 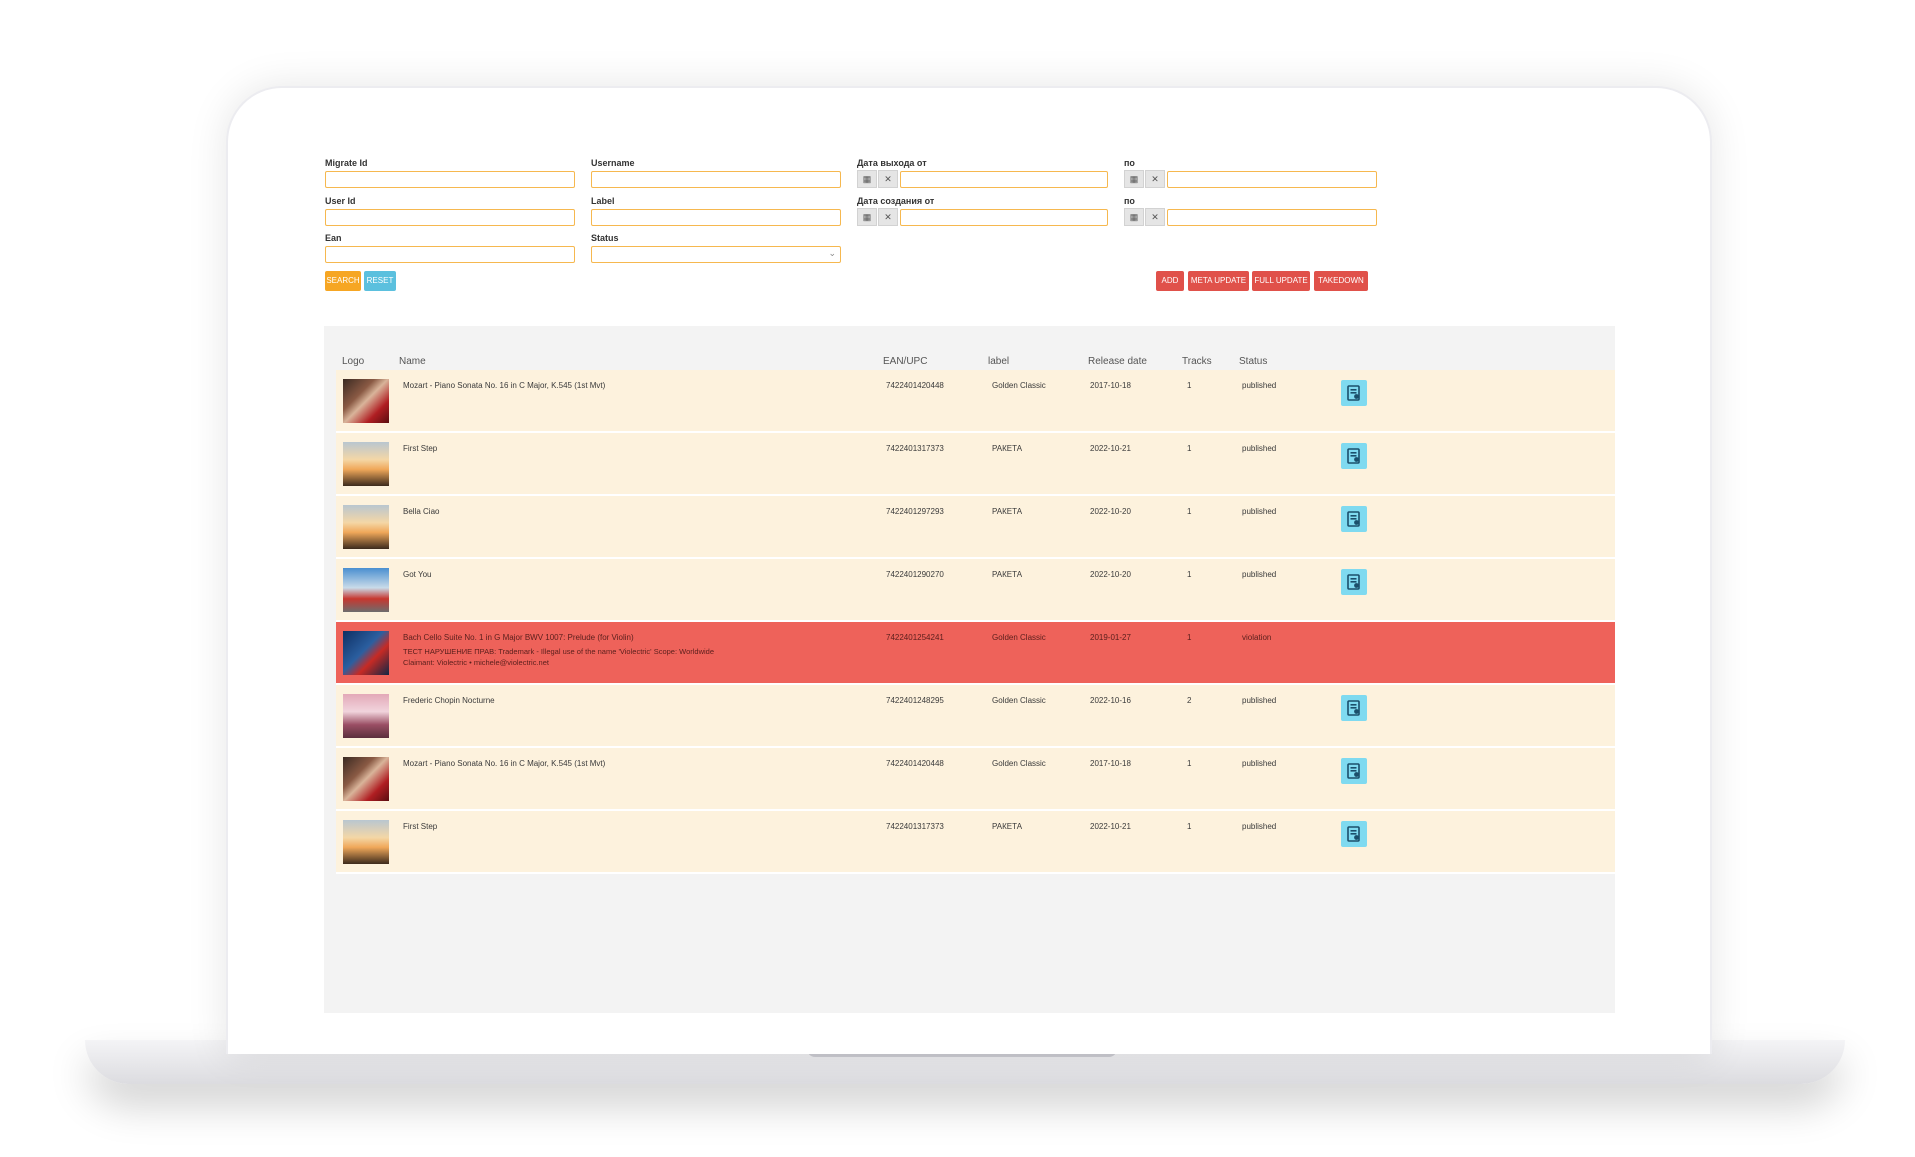 What do you see at coordinates (832, 253) in the screenshot?
I see `chevron-down-icon: ⌄` at bounding box center [832, 253].